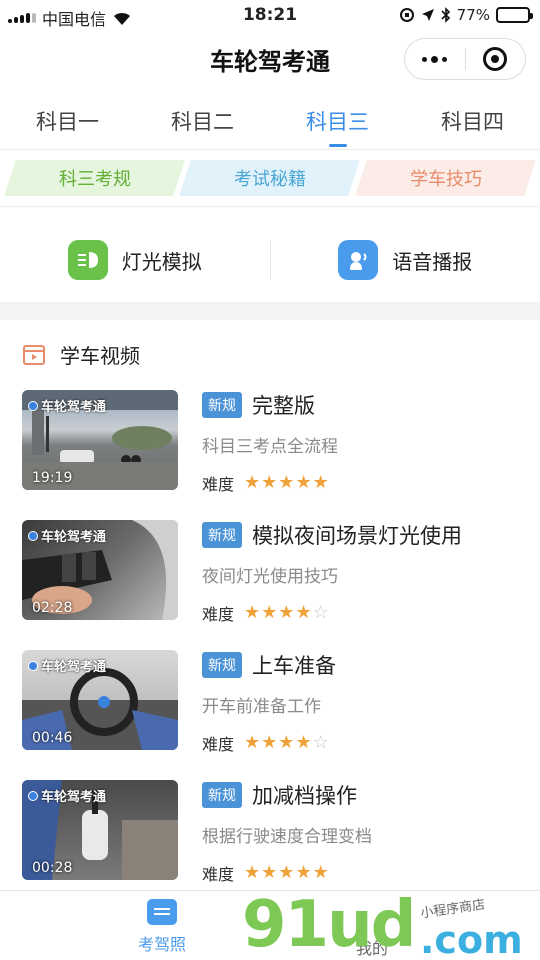 The image size is (540, 960). I want to click on video-icon, so click(34, 354).